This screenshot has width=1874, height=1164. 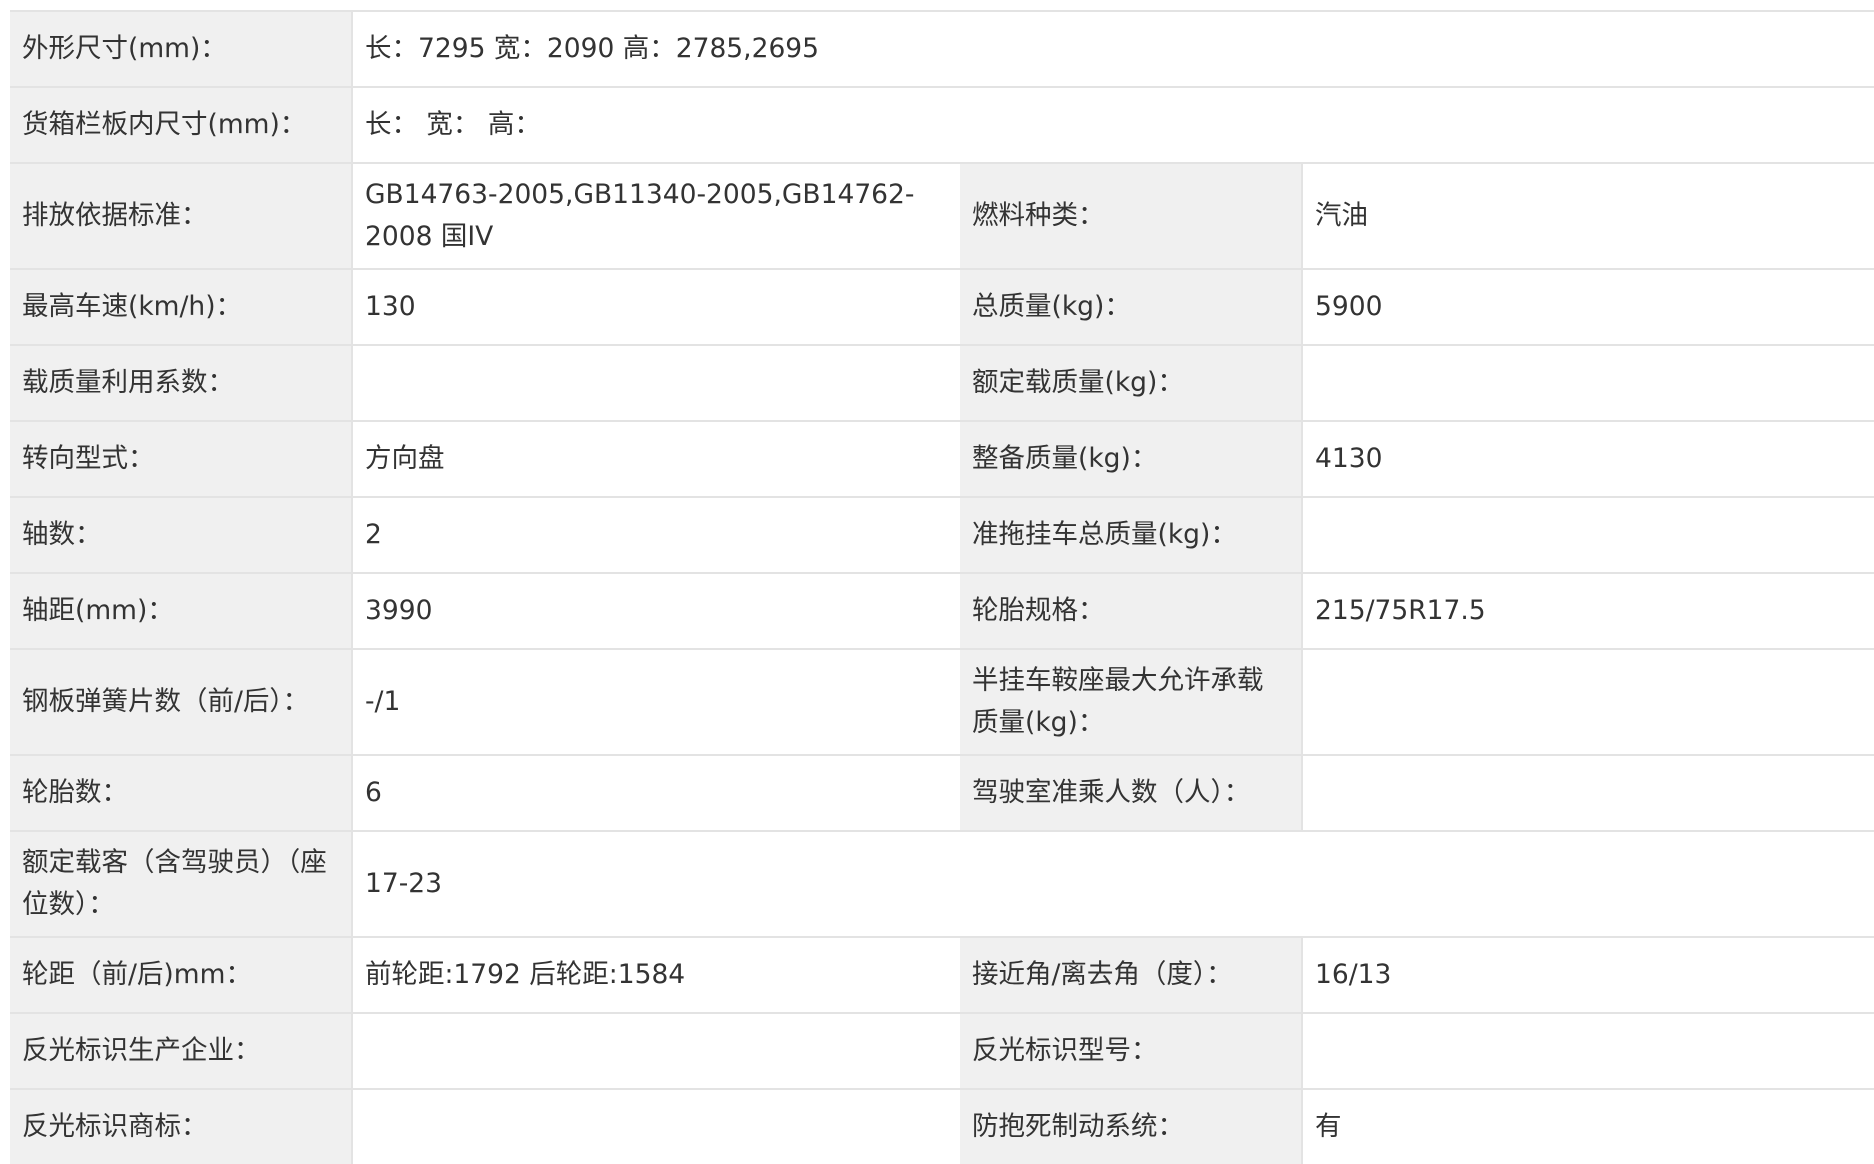 What do you see at coordinates (181, 382) in the screenshot?
I see `spec-label-load-utilization: 载质量利用系数：` at bounding box center [181, 382].